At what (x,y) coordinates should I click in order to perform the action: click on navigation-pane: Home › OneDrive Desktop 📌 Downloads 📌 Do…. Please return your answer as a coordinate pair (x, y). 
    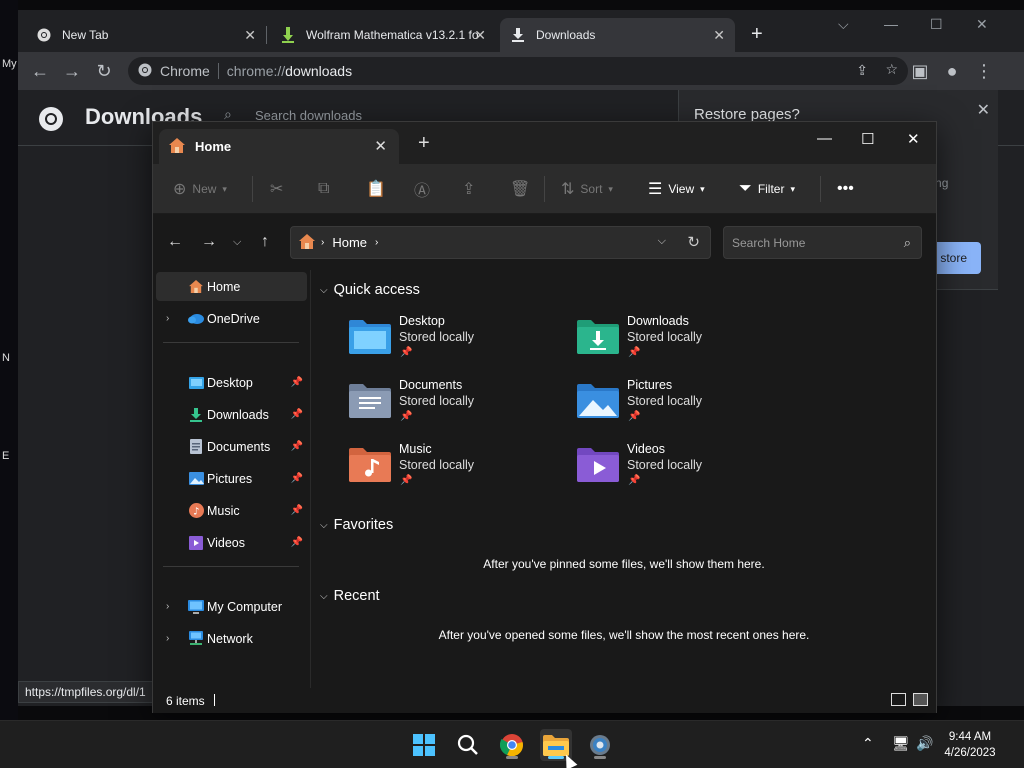
    Looking at the image, I should click on (232, 479).